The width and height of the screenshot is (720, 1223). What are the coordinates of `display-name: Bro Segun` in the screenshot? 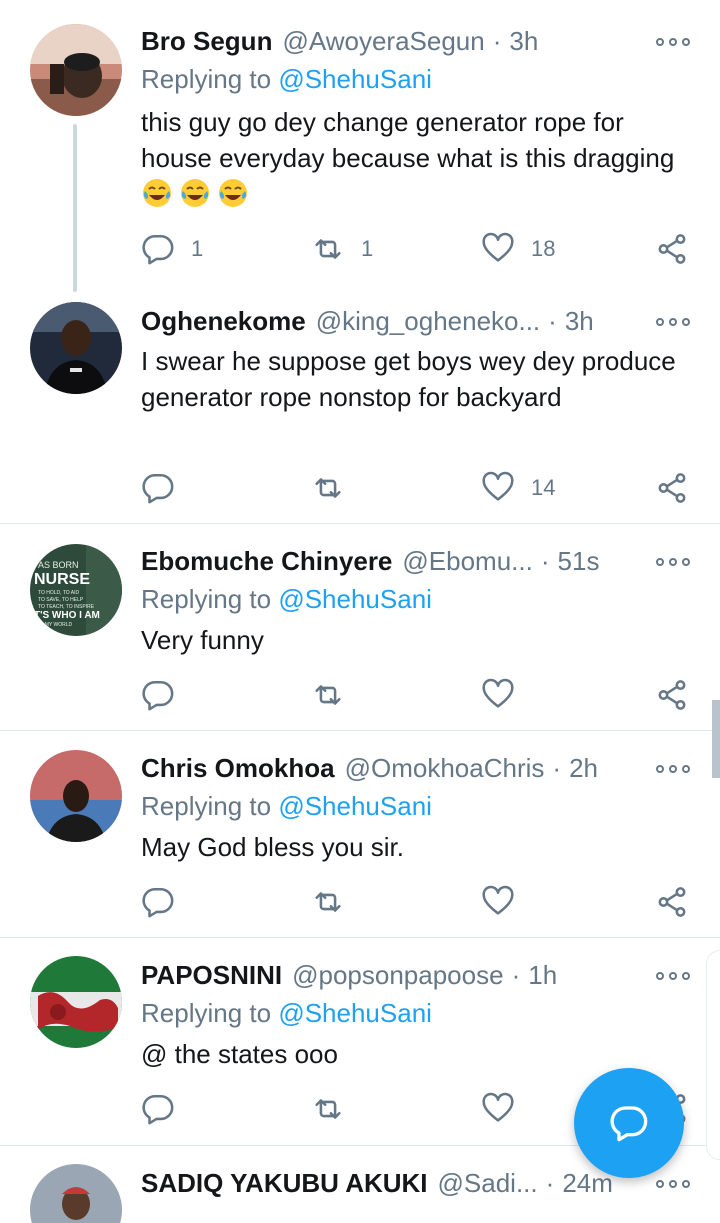 It's located at (206, 41).